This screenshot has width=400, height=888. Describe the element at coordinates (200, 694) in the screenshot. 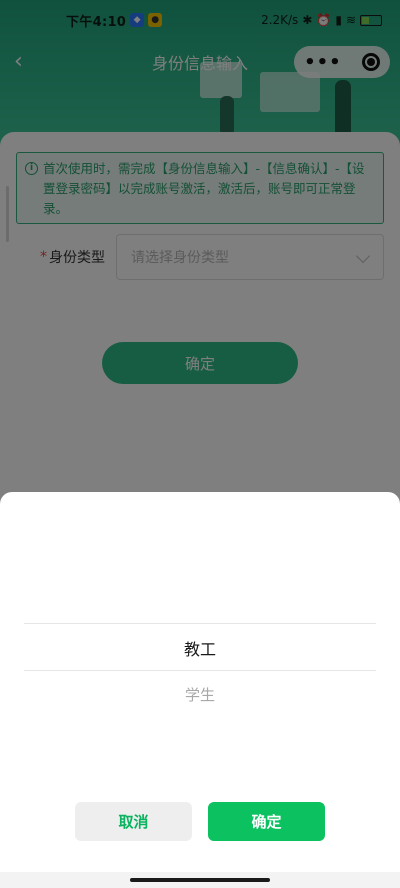

I see `picker-option-student: 学生` at that location.